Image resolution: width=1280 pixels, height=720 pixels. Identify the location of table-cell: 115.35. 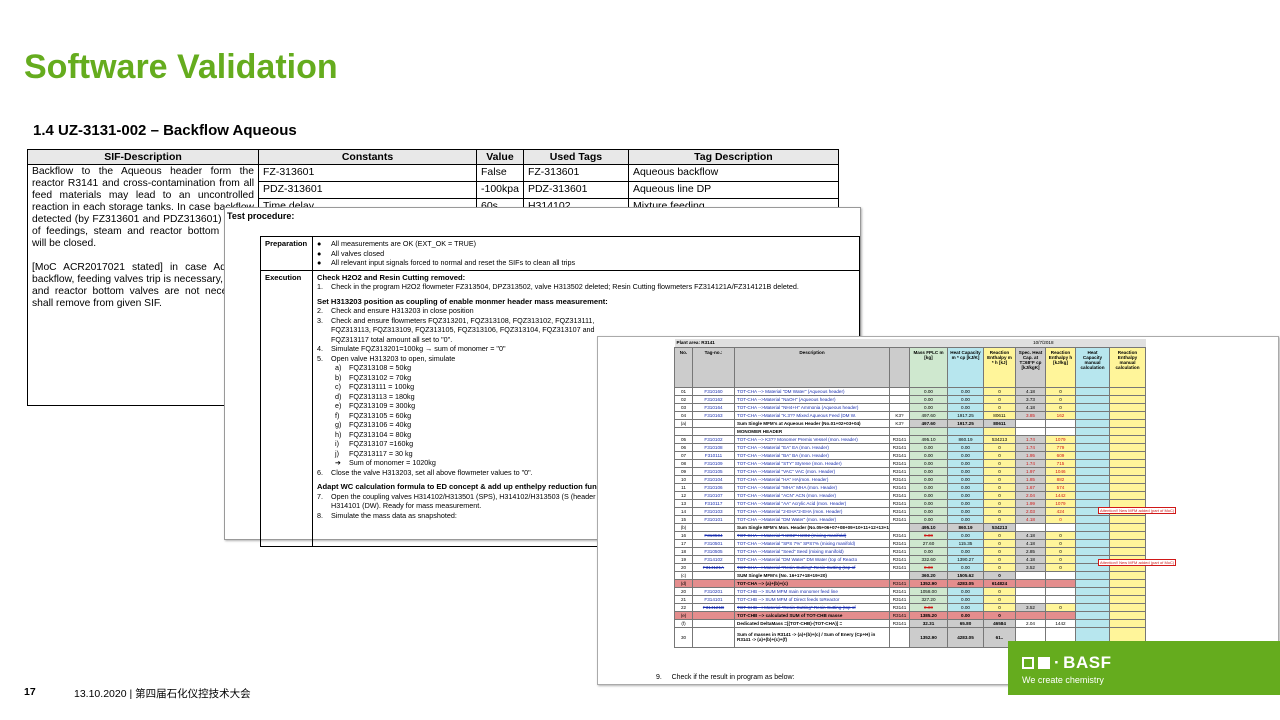
(965, 543).